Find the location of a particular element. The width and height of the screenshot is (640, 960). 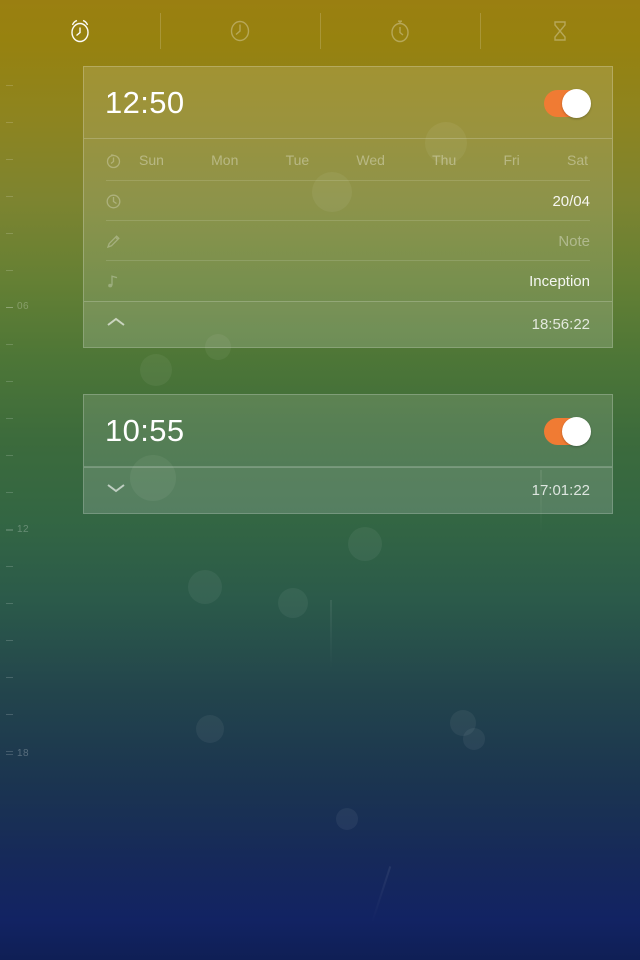

alarm-card: 10:55 17:01:22 is located at coordinates (348, 454).